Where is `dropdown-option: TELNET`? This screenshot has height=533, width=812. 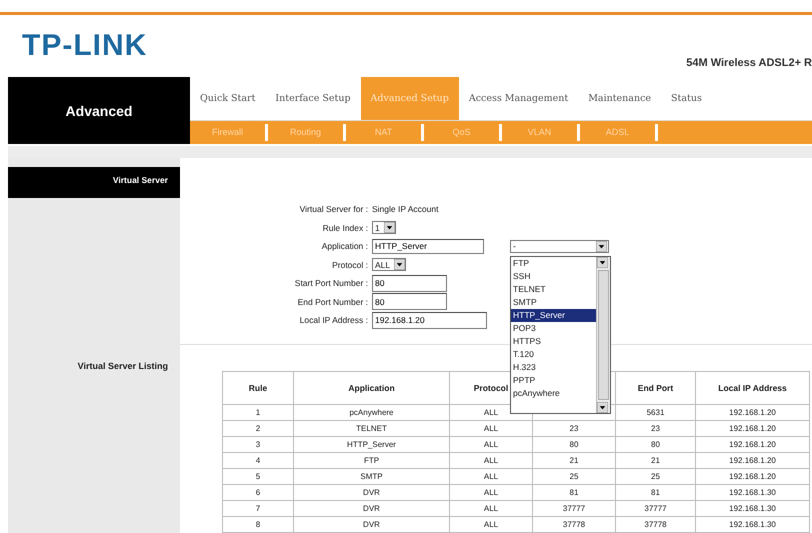
dropdown-option: TELNET is located at coordinates (553, 289).